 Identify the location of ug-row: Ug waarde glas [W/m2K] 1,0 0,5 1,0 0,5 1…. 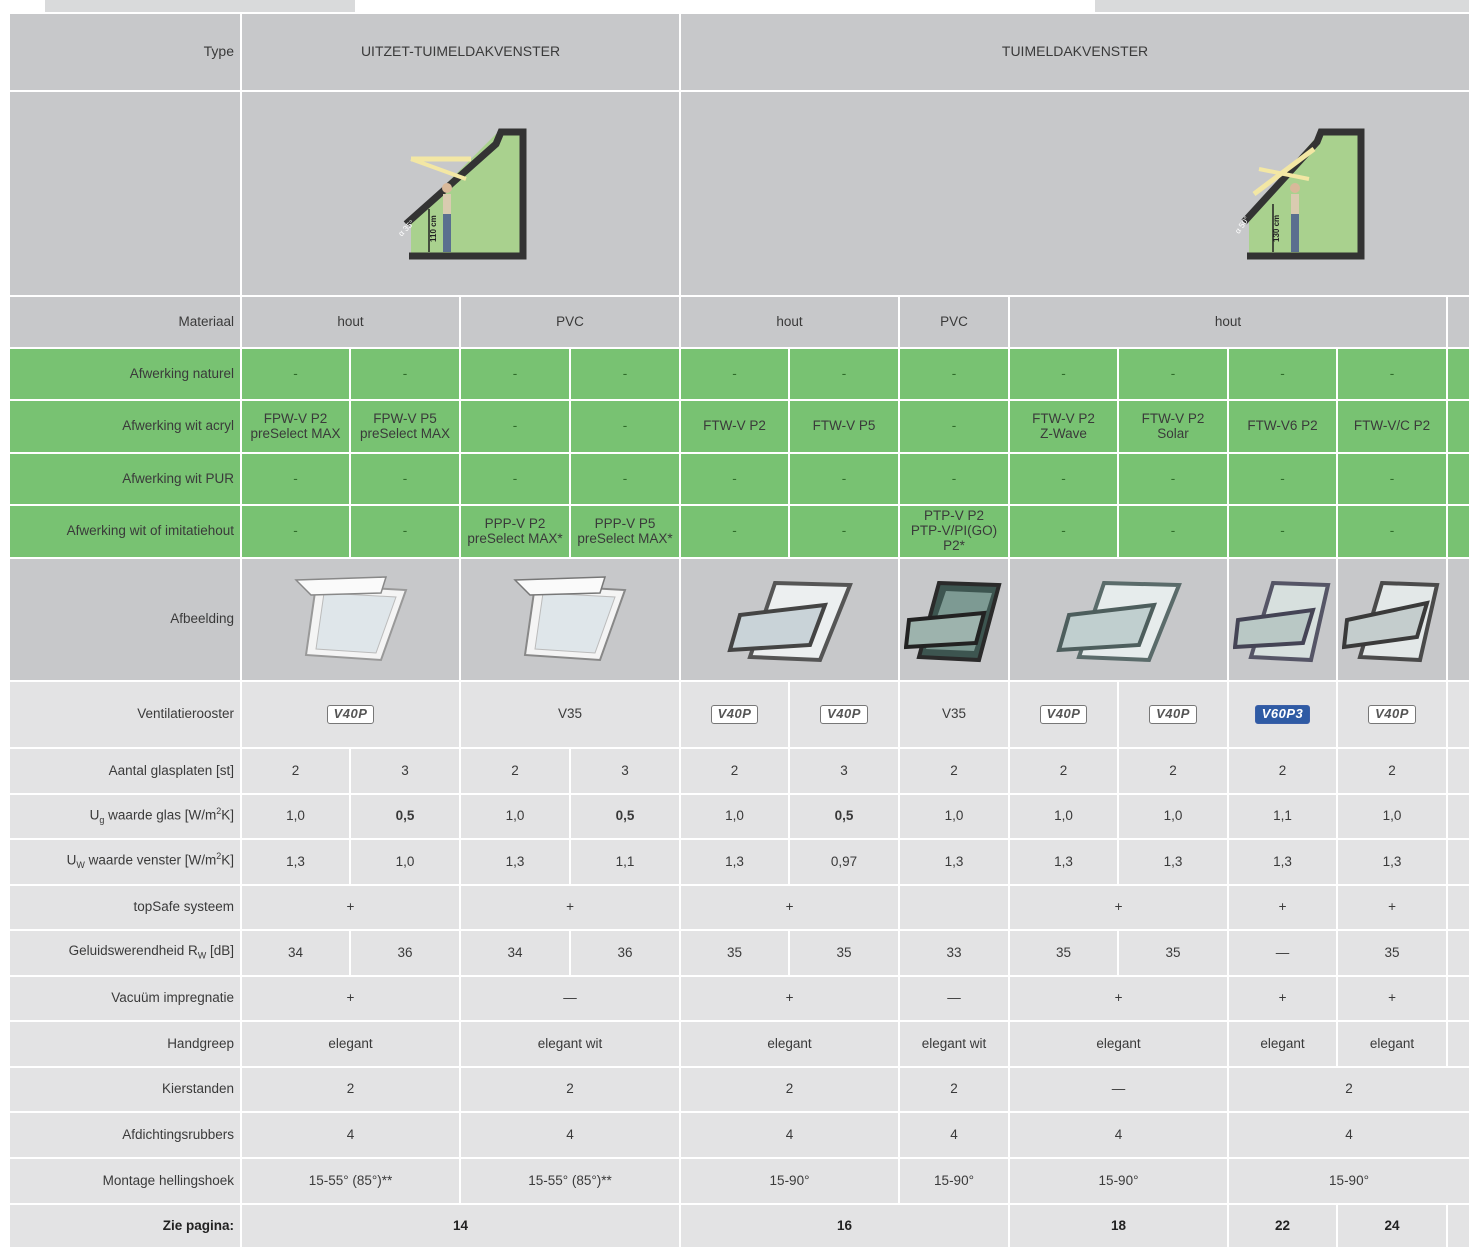
(738, 816).